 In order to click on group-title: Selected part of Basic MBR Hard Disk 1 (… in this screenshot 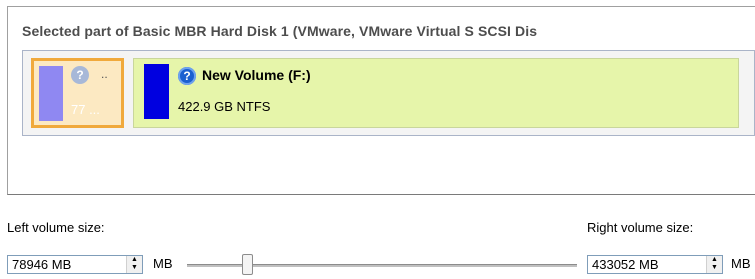, I will do `click(280, 31)`.